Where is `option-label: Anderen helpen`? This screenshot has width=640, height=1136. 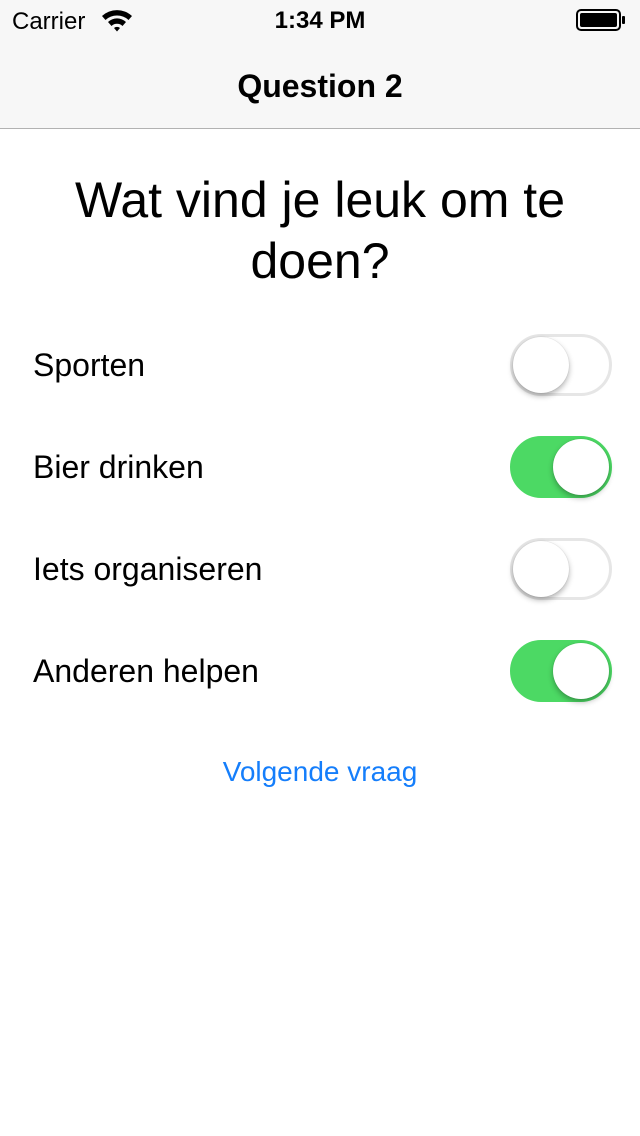
option-label: Anderen helpen is located at coordinates (146, 671).